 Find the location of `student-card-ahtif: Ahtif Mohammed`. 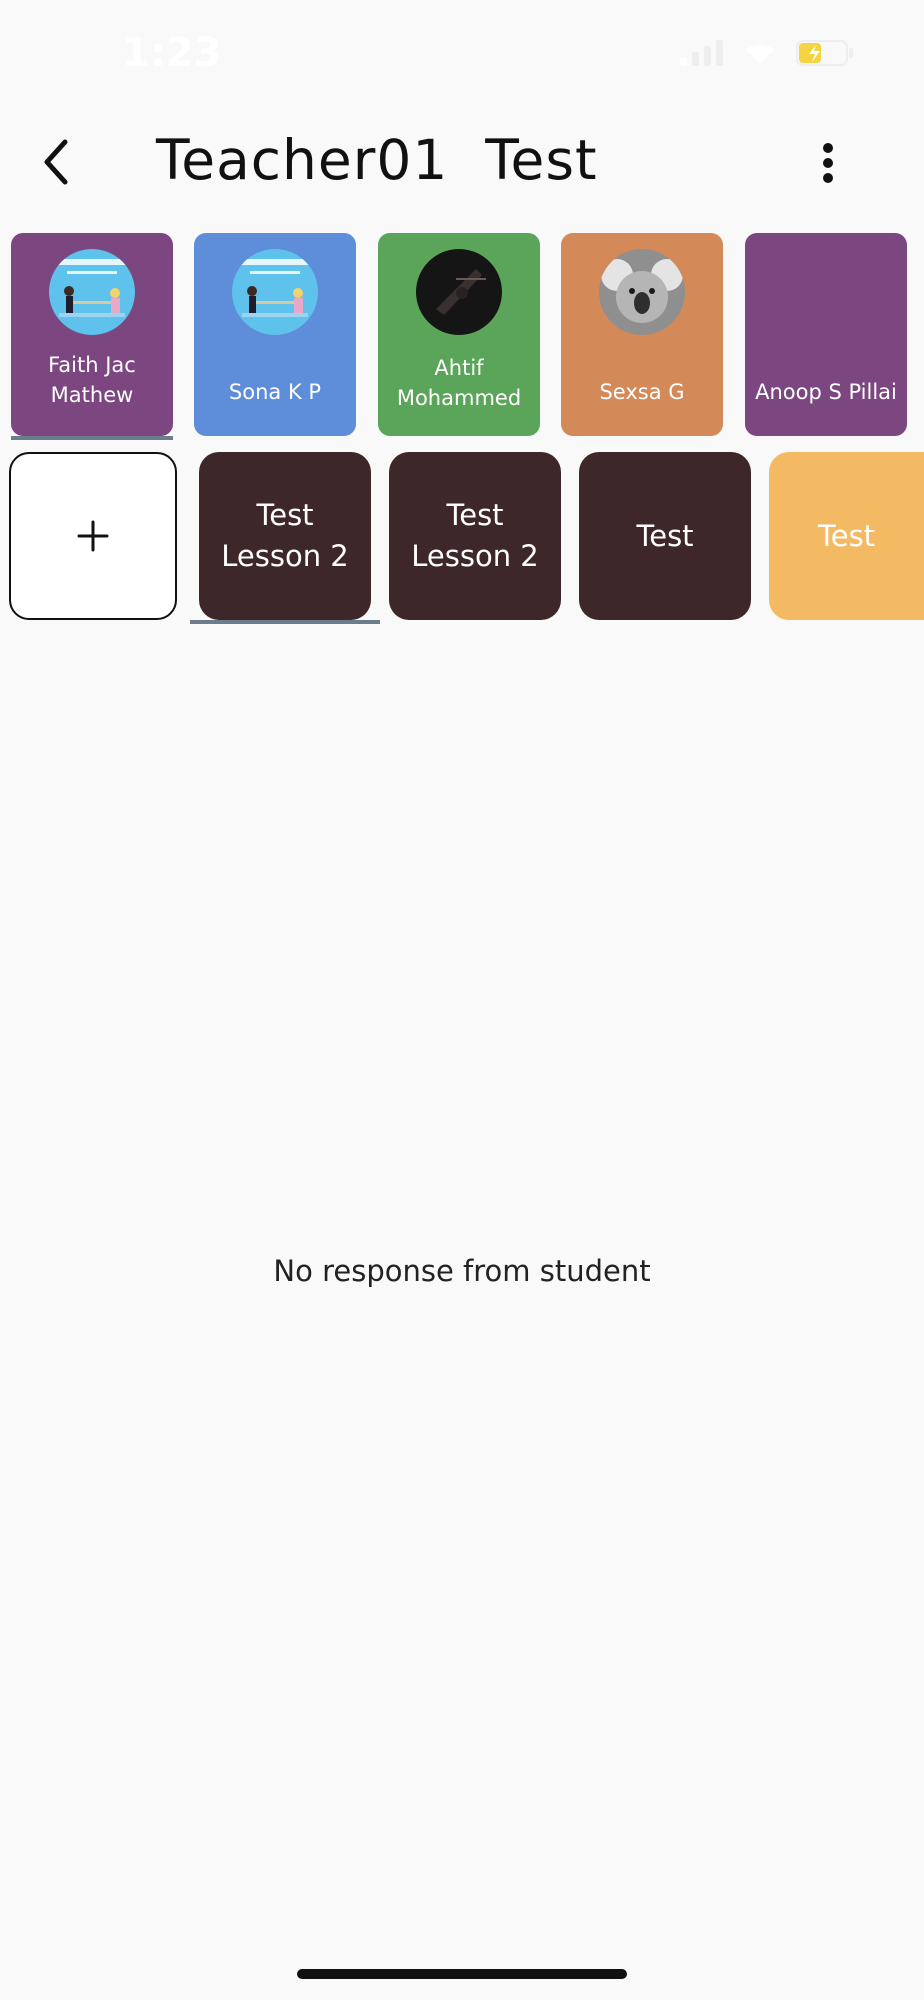

student-card-ahtif: Ahtif Mohammed is located at coordinates (459, 334).